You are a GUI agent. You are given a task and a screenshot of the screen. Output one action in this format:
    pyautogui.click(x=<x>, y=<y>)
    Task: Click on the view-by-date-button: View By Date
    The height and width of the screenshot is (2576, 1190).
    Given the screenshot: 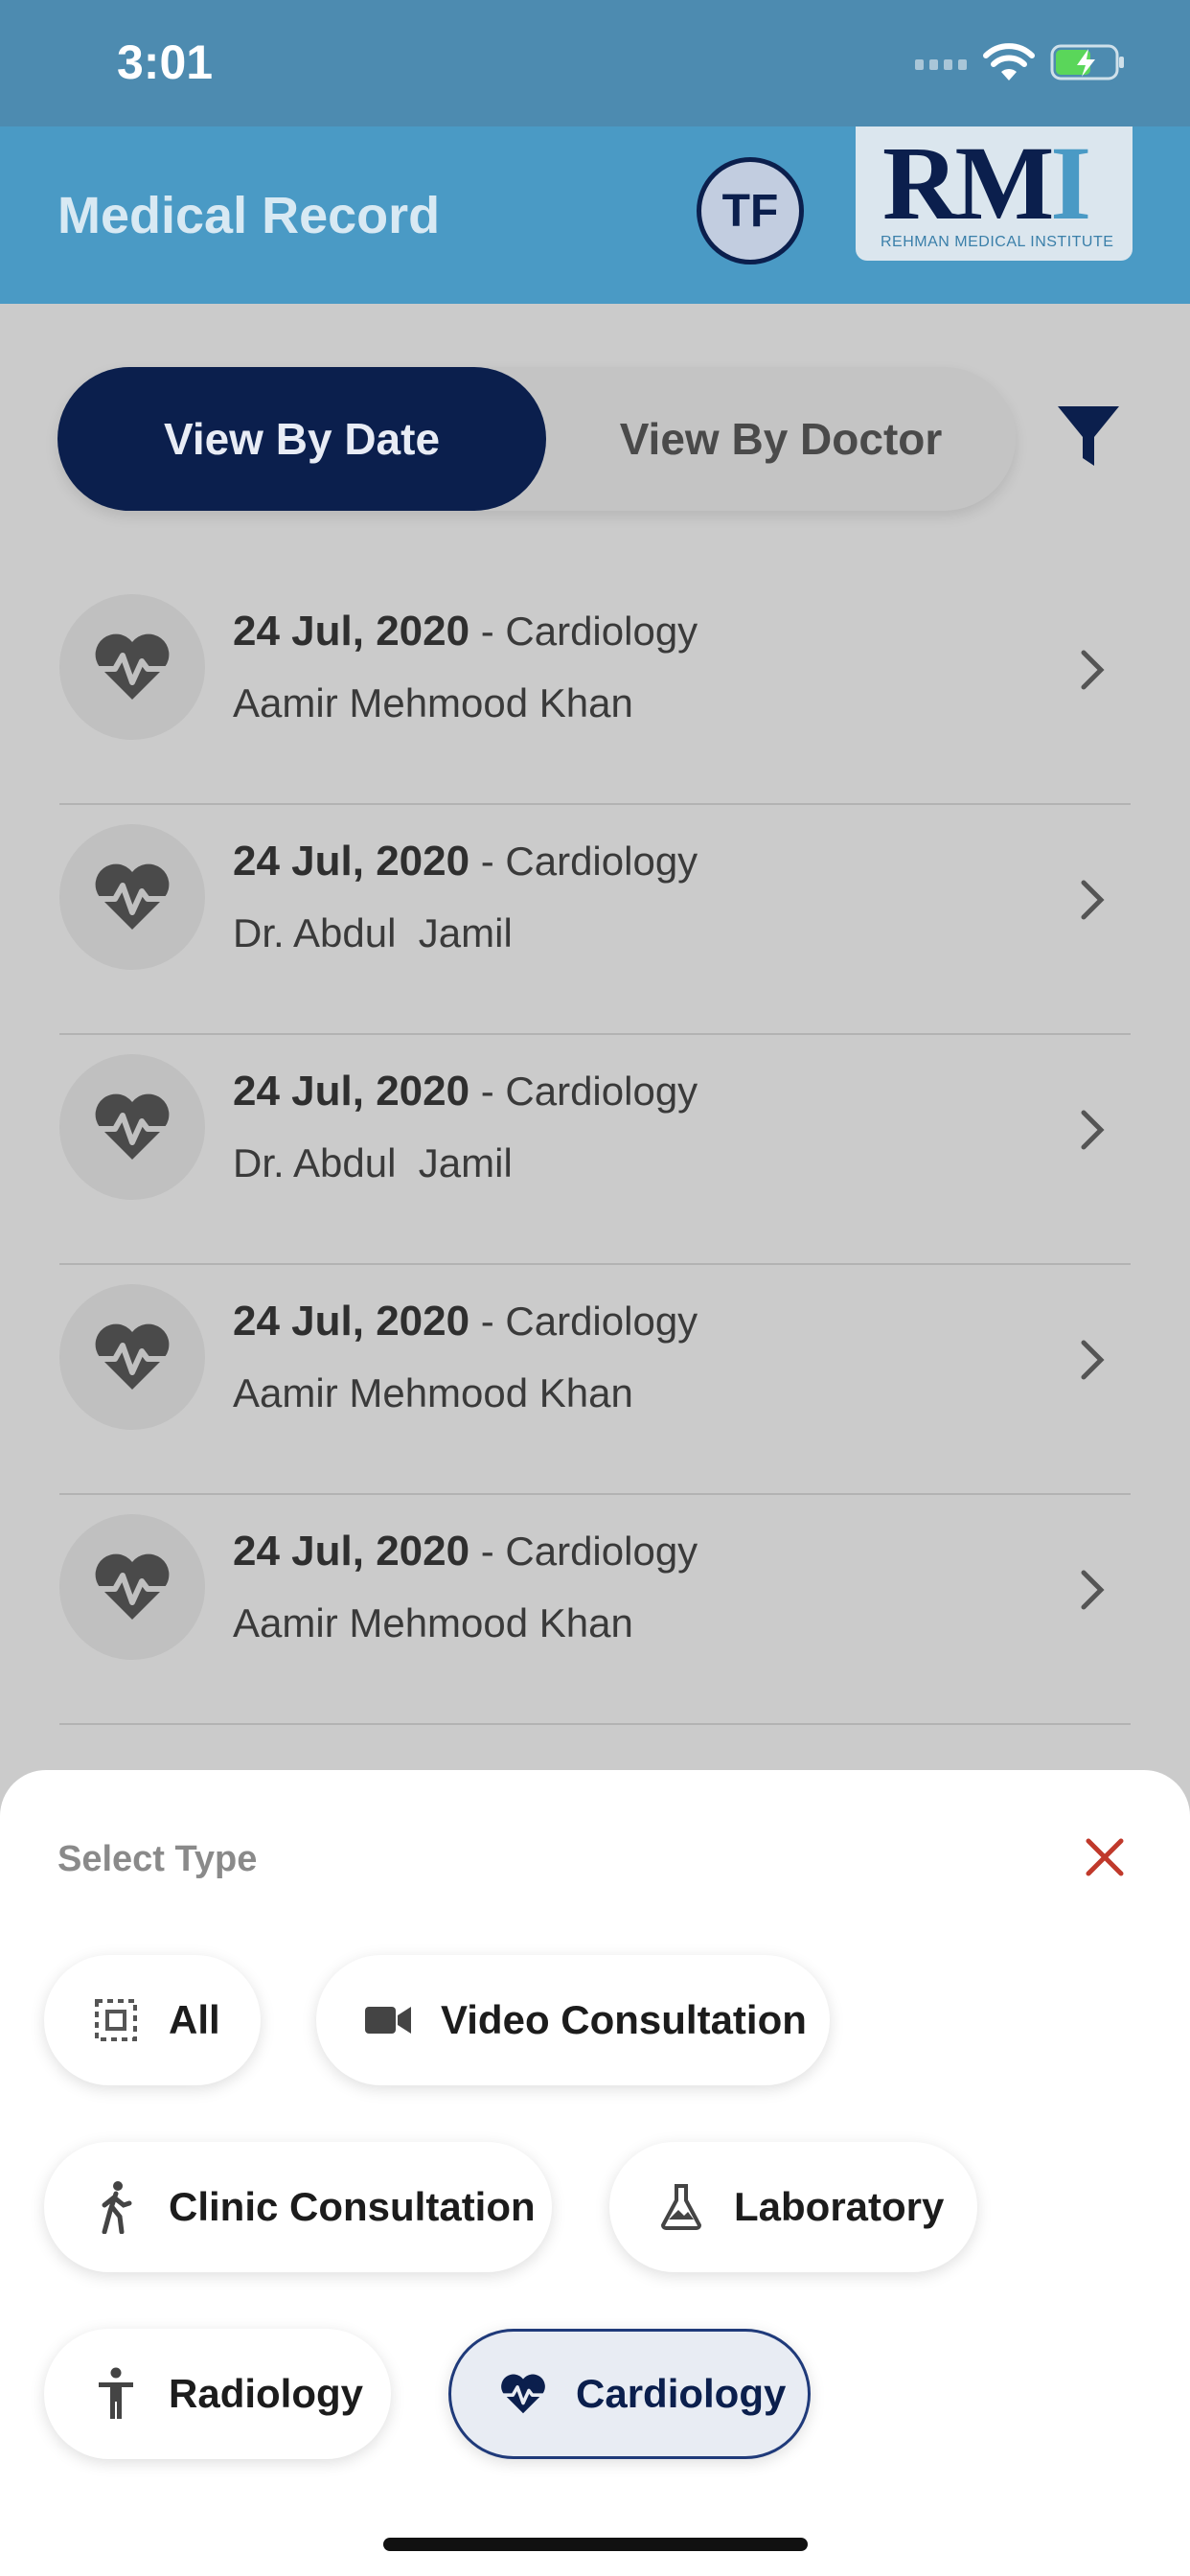 What is the action you would take?
    pyautogui.click(x=302, y=439)
    